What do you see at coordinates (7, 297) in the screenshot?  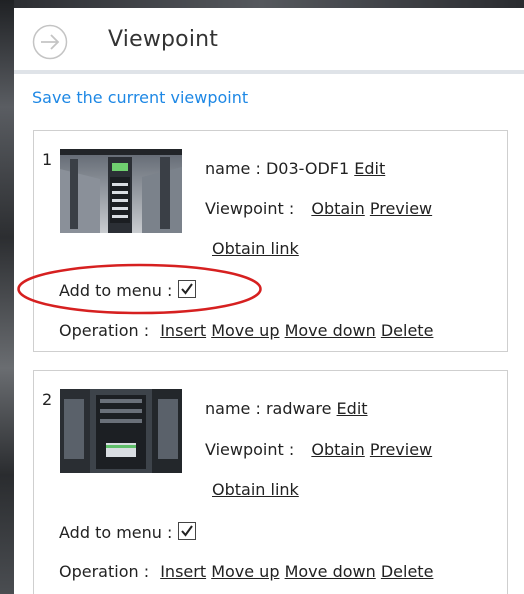 I see `scene-background` at bounding box center [7, 297].